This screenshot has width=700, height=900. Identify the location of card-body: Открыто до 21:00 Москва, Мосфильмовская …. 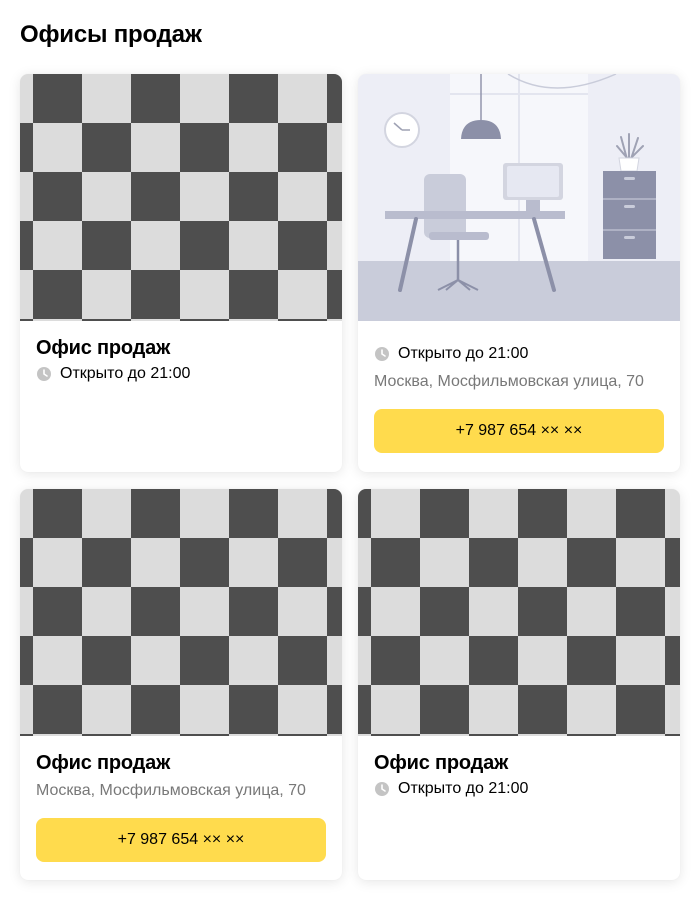
(519, 395).